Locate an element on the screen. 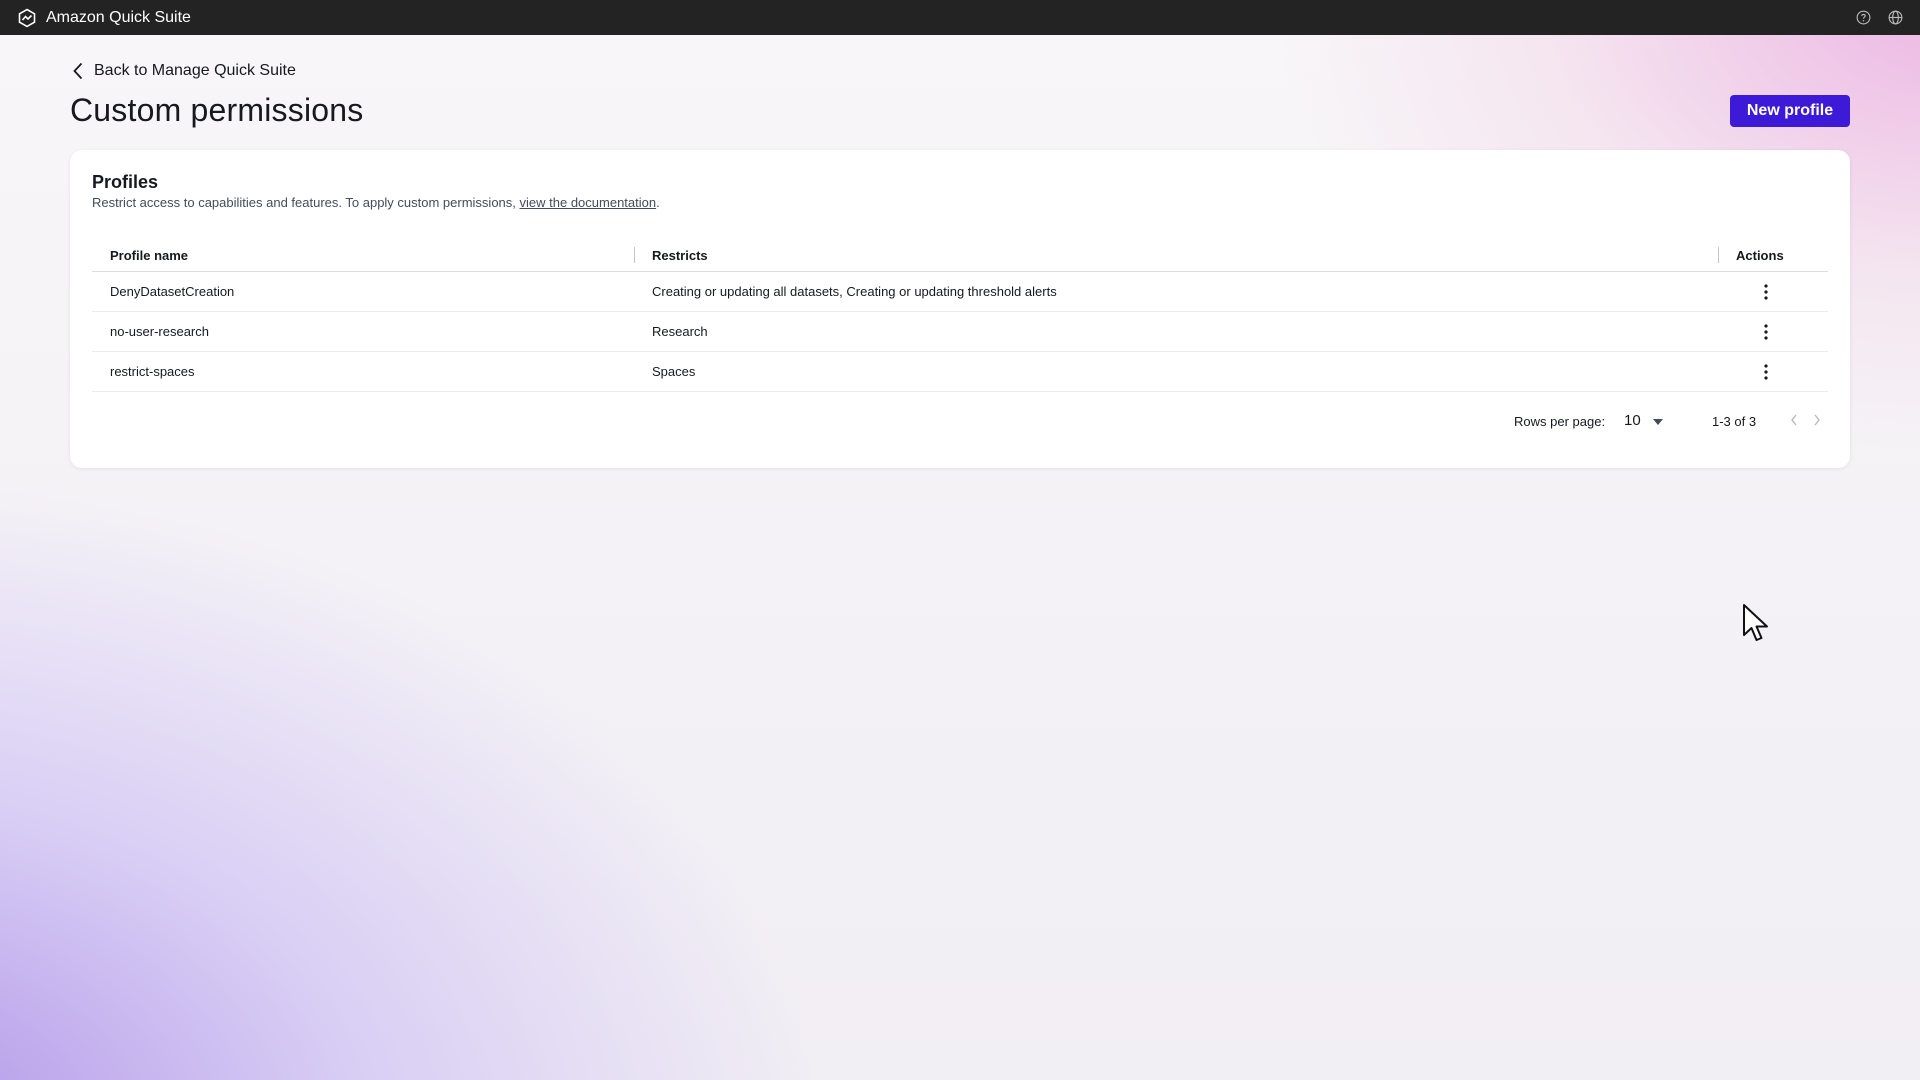 Image resolution: width=1920 pixels, height=1080 pixels. brand: Amazon Quick Suite is located at coordinates (103, 18).